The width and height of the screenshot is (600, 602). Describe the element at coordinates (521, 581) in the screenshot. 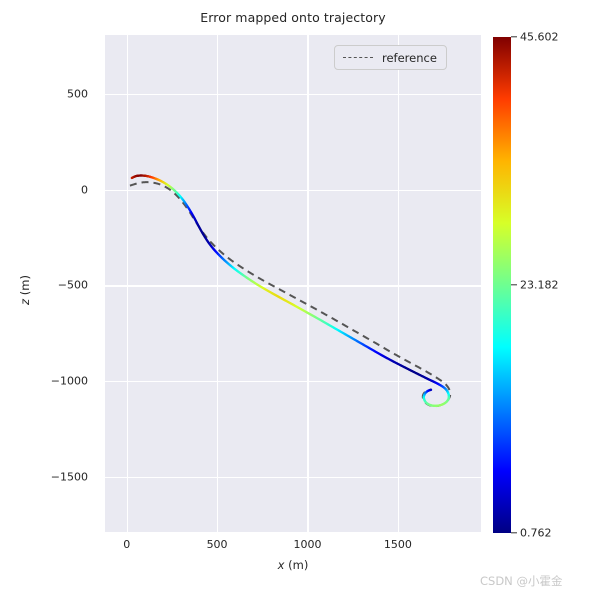

I see `watermark: CSDN @小霍金` at that location.